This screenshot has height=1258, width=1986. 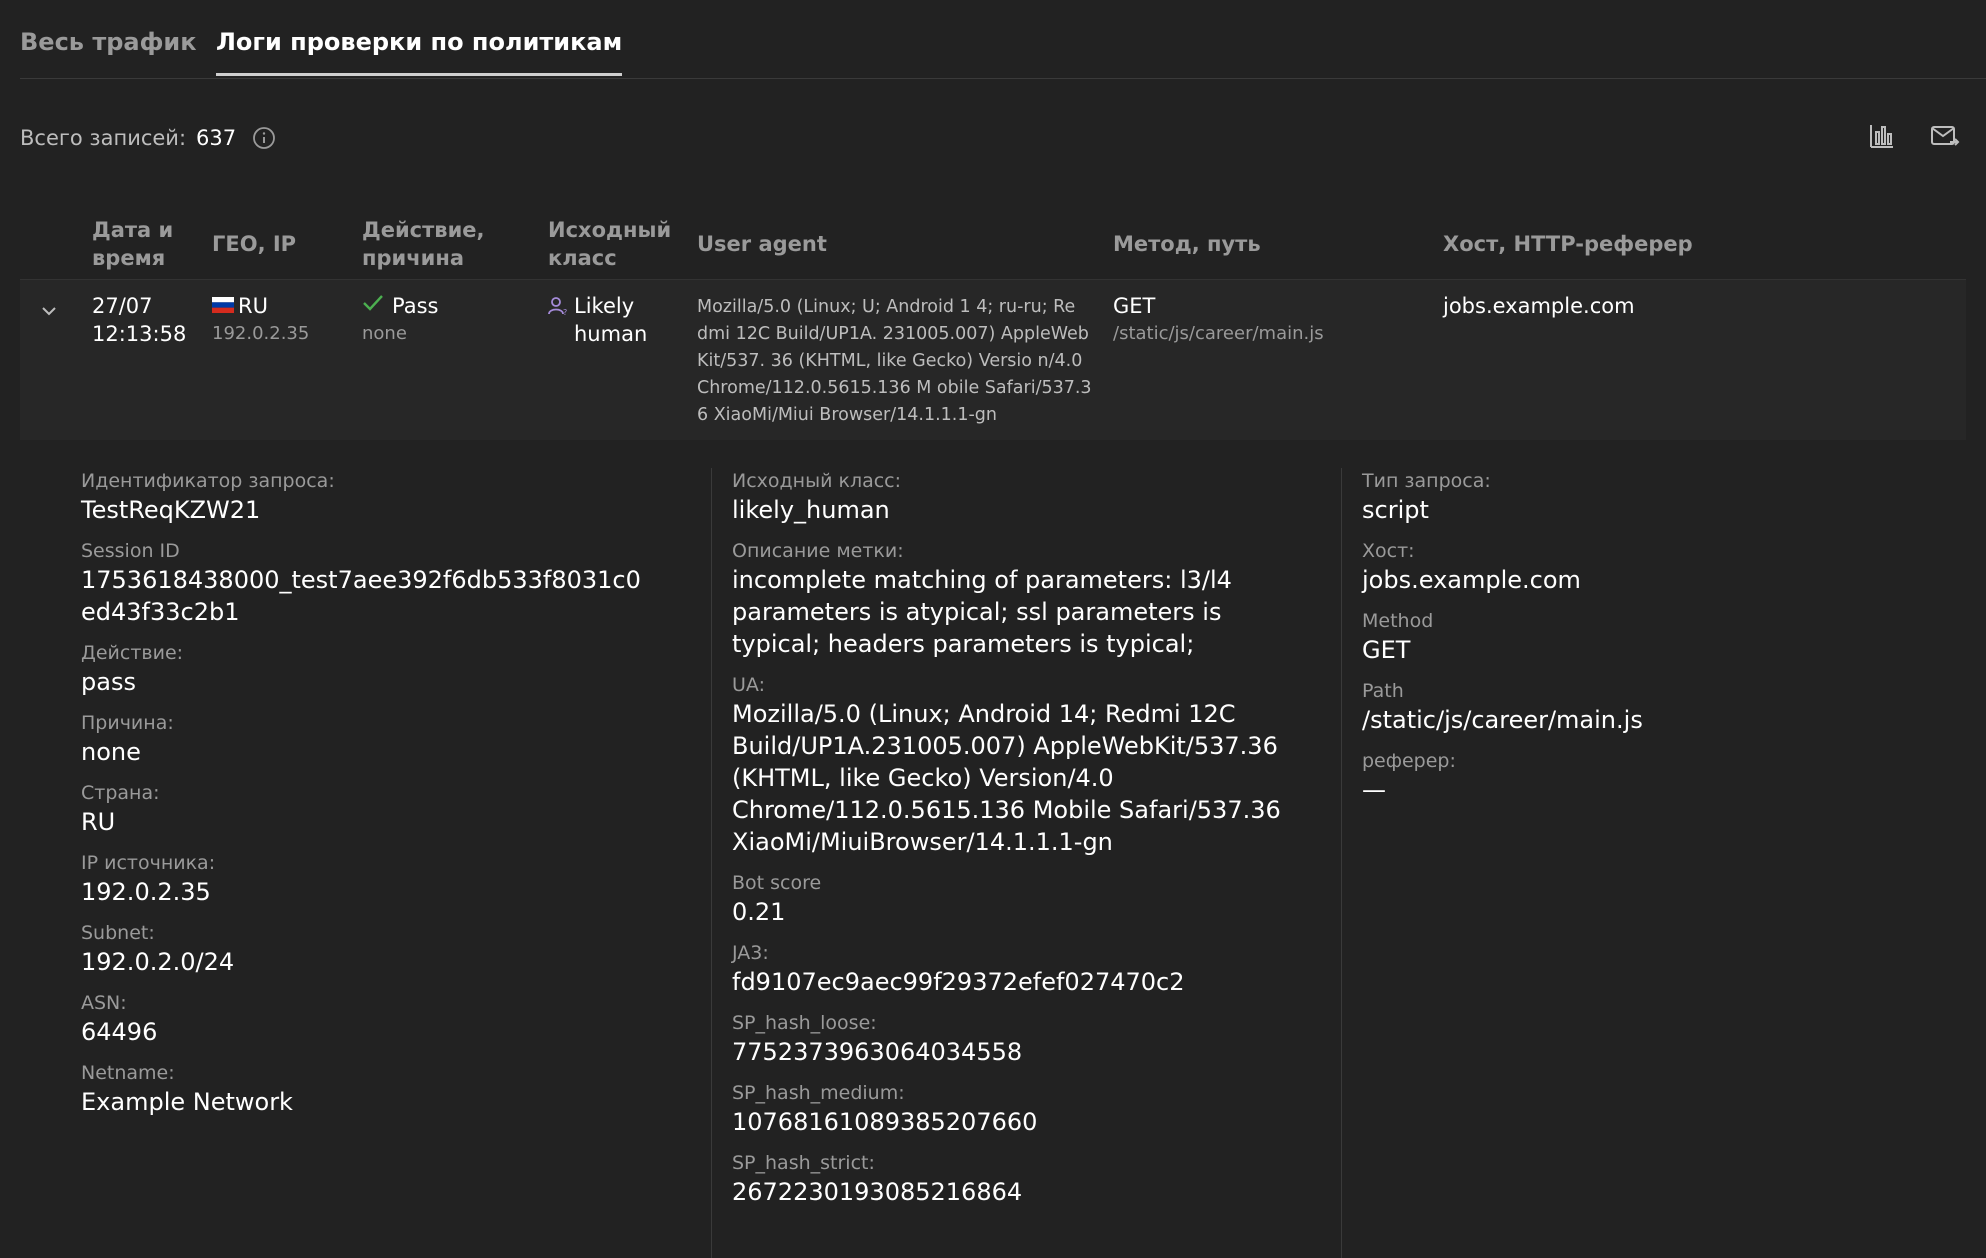 What do you see at coordinates (609, 244) in the screenshot?
I see `header-class: Исходный класс` at bounding box center [609, 244].